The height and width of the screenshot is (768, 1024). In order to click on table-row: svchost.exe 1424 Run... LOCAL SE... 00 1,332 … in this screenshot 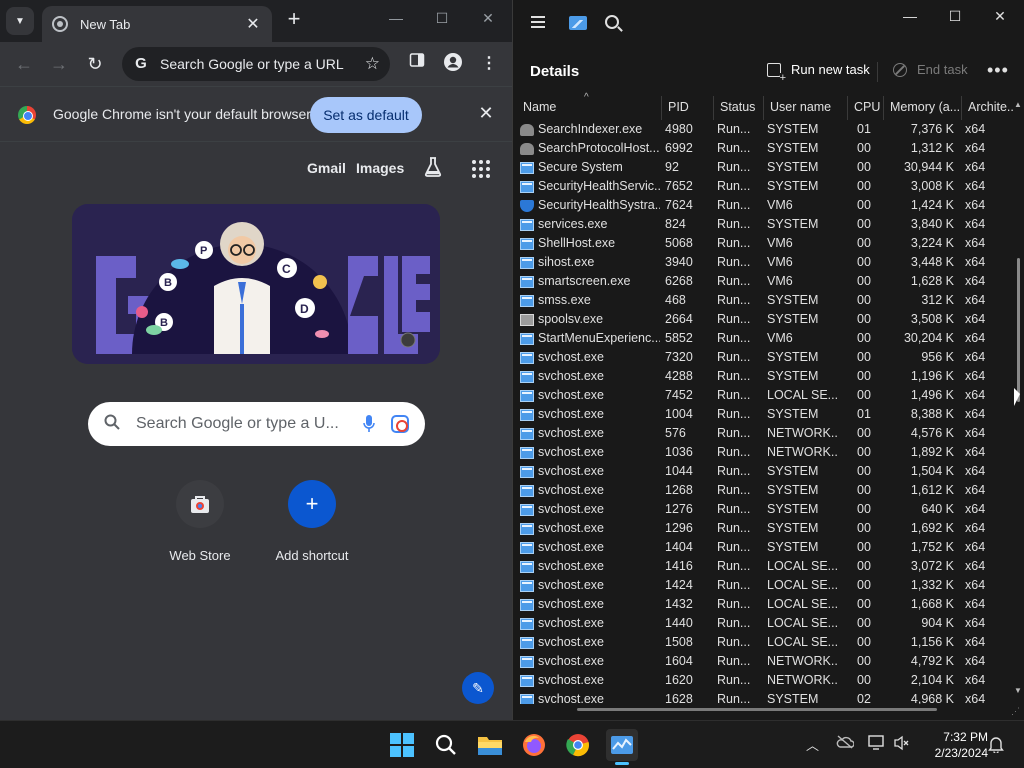, I will do `click(765, 585)`.